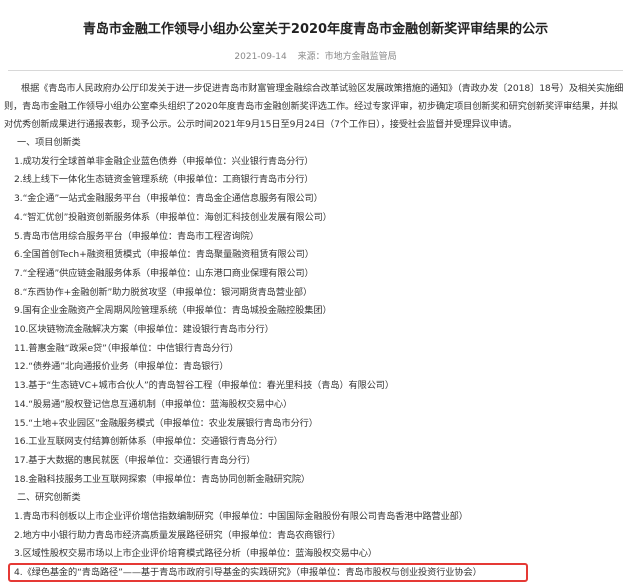  What do you see at coordinates (315, 29) in the screenshot?
I see `page-title: 青岛市金融工作领导小组办公室关于2020年度青岛市金融创新奖评审结果的公示` at bounding box center [315, 29].